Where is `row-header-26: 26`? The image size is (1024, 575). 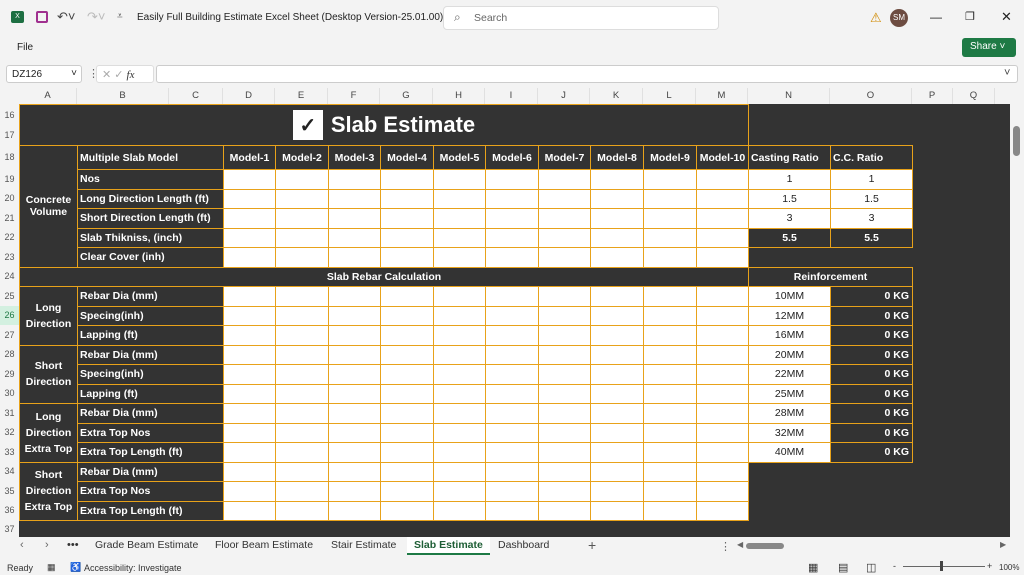 row-header-26: 26 is located at coordinates (9, 315).